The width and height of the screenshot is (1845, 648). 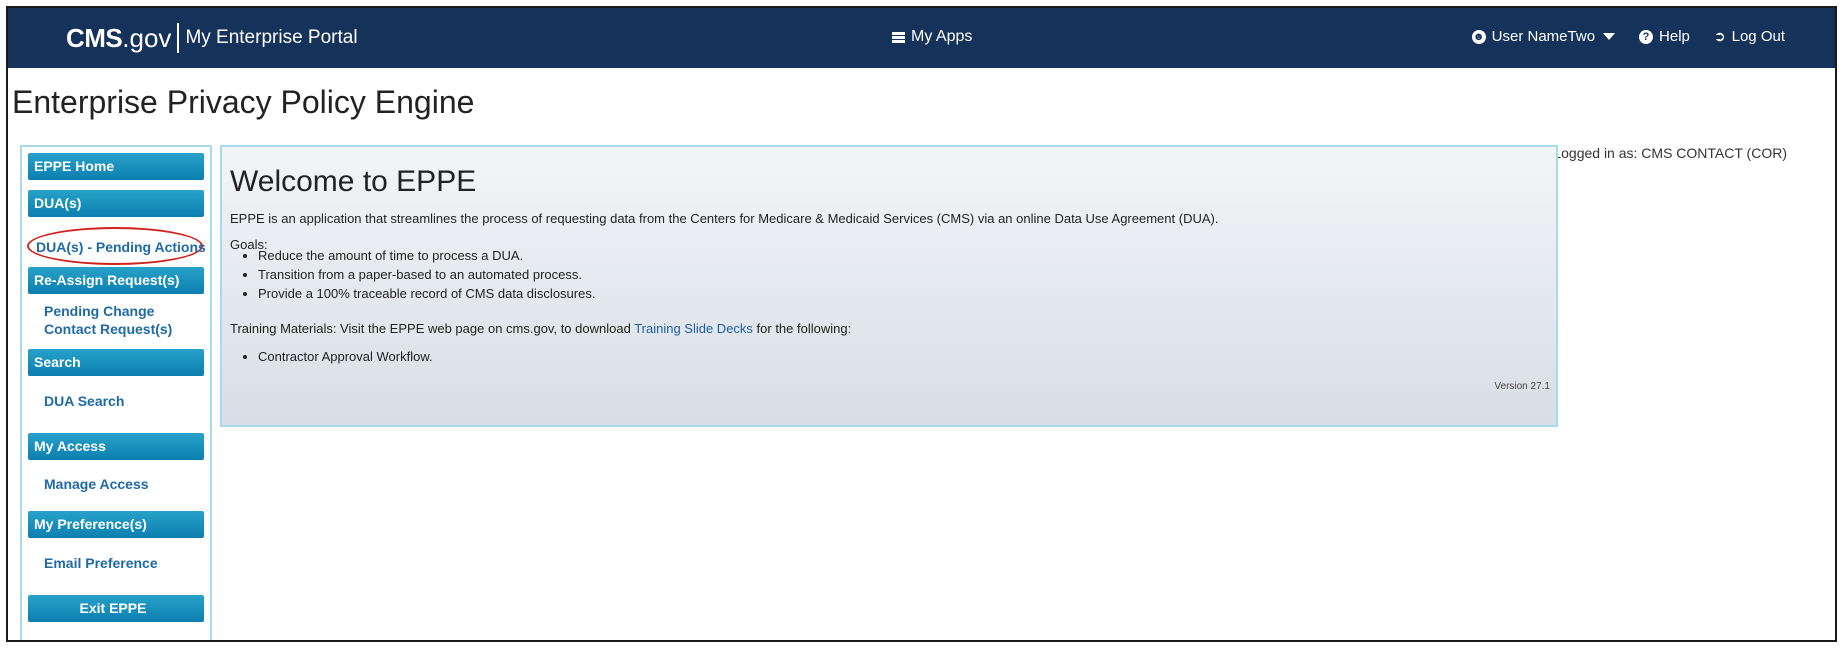 I want to click on caret-down-icon, so click(x=1609, y=36).